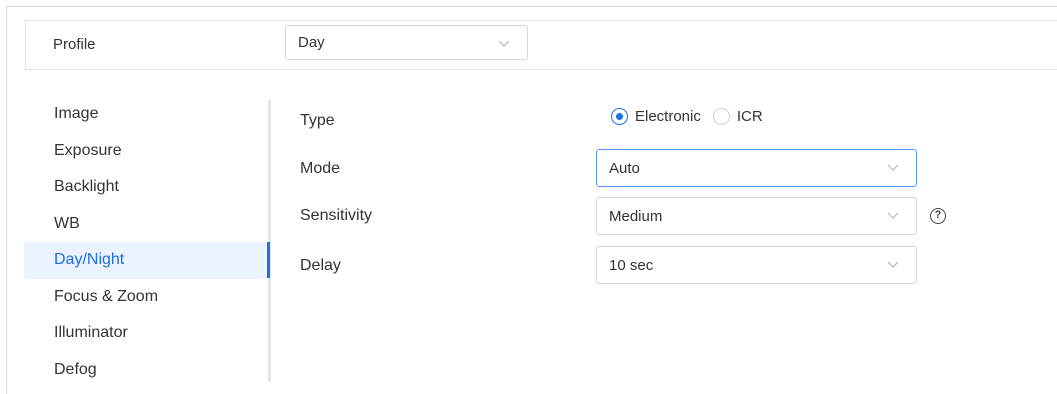 This screenshot has width=1057, height=394. Describe the element at coordinates (756, 168) in the screenshot. I see `mode-select: Auto` at that location.